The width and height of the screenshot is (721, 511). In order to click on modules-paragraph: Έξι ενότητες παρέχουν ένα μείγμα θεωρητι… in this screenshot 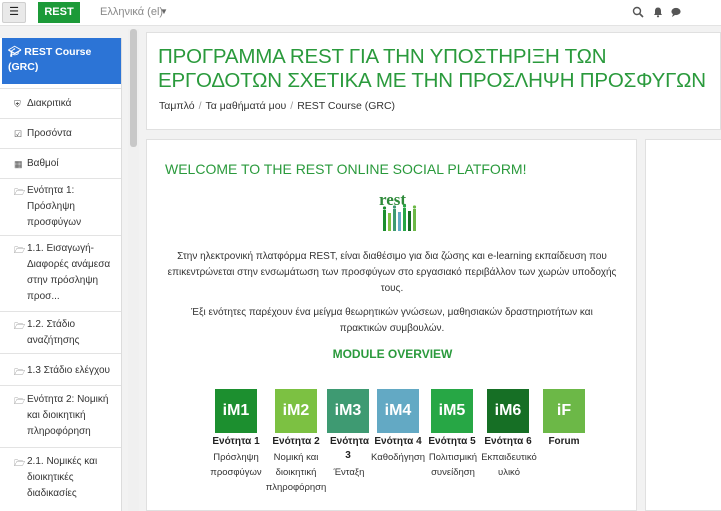, I will do `click(392, 320)`.